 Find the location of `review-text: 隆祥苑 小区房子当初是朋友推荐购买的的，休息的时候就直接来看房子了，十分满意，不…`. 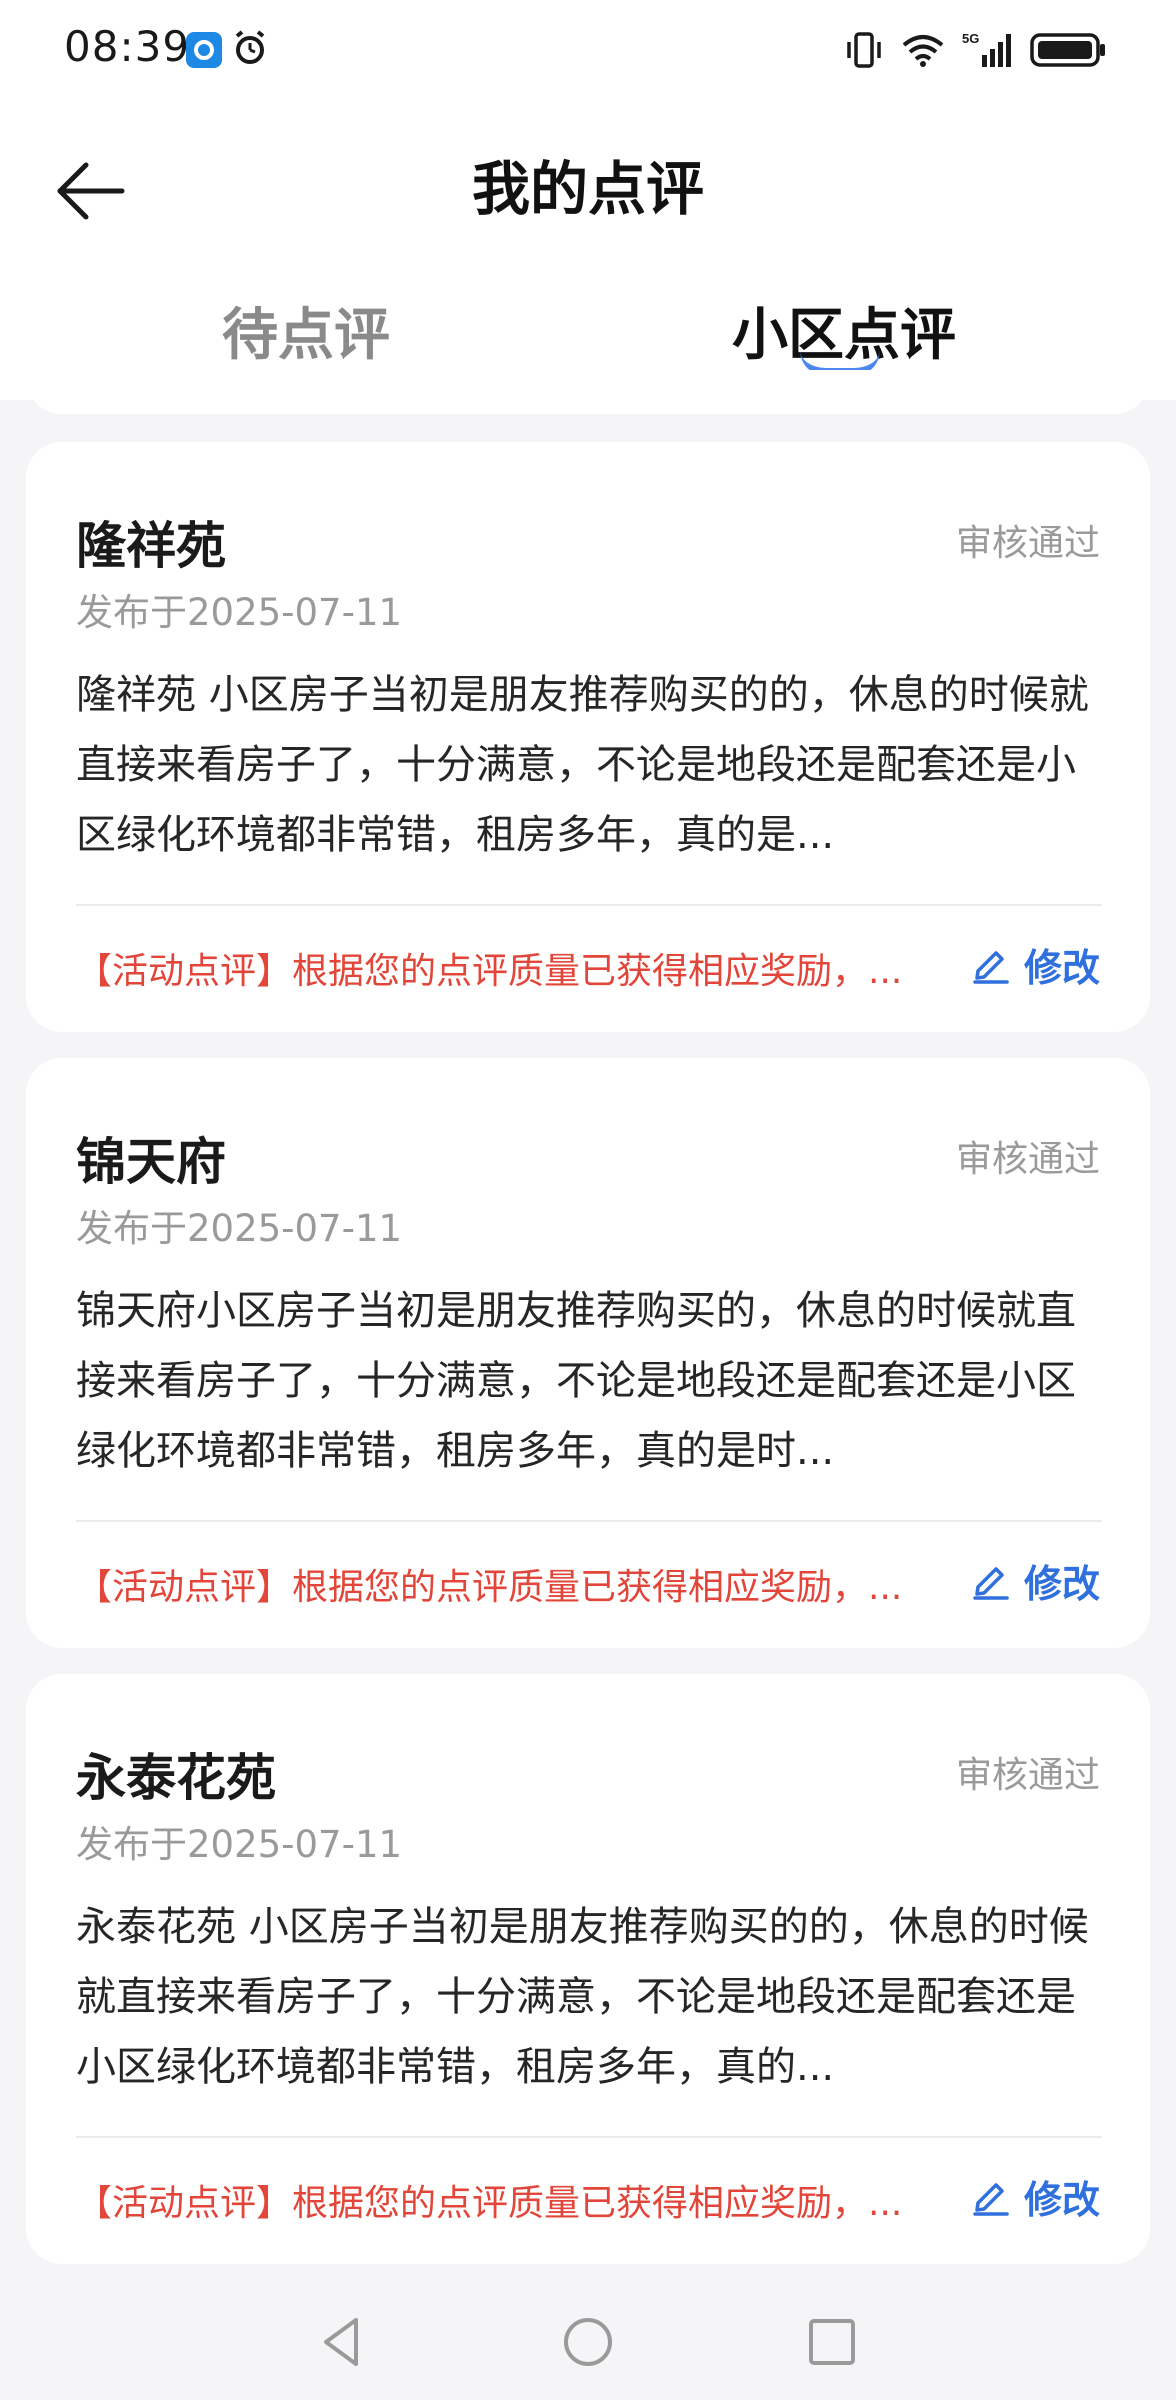

review-text: 隆祥苑 小区房子当初是朋友推荐购买的的，休息的时候就直接来看房子了，十分满意，不… is located at coordinates (582, 765).